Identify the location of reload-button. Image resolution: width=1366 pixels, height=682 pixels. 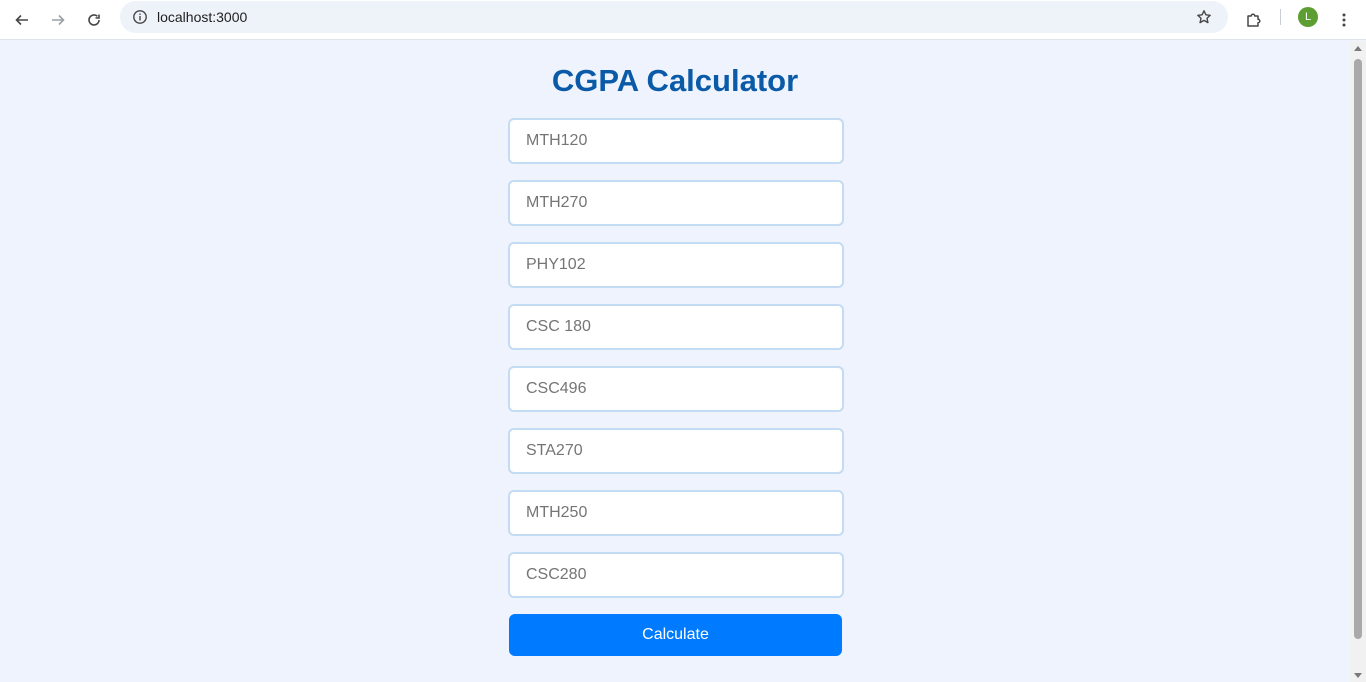
(94, 20).